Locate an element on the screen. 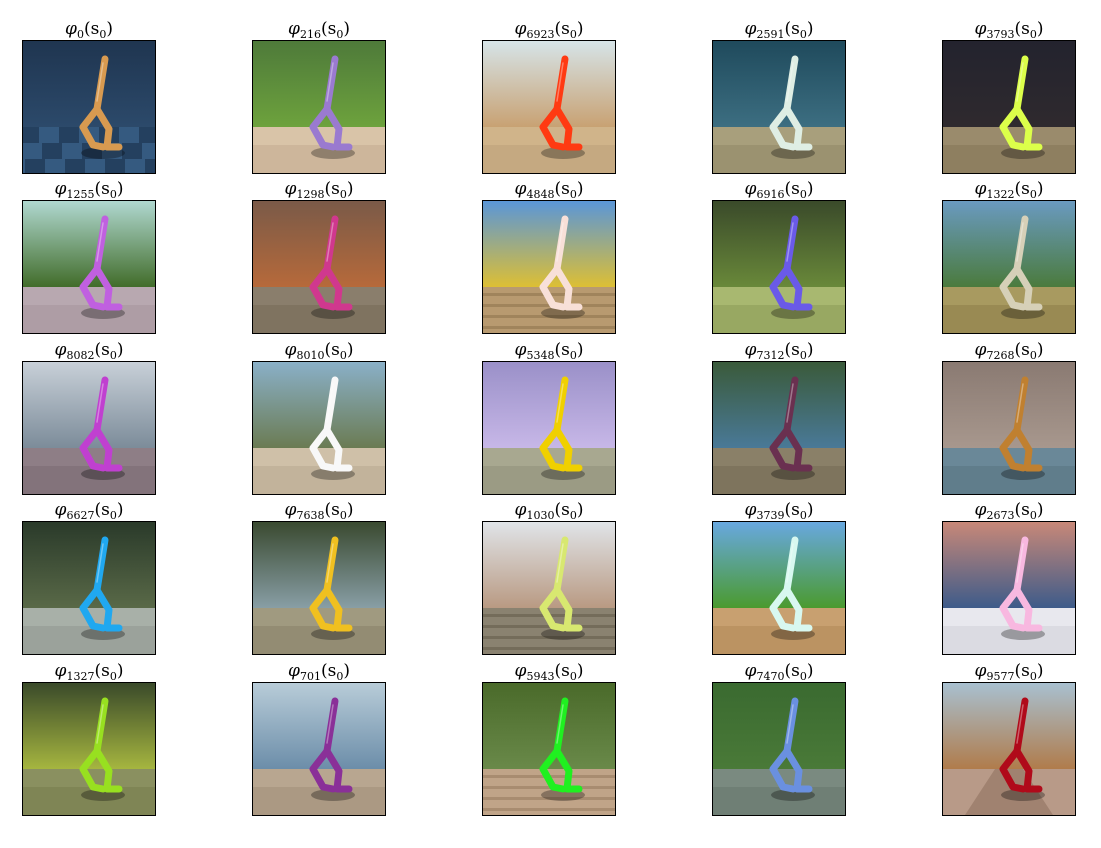 The height and width of the screenshot is (848, 1101). panel-title: φ1322(s0) is located at coordinates (1001, 189).